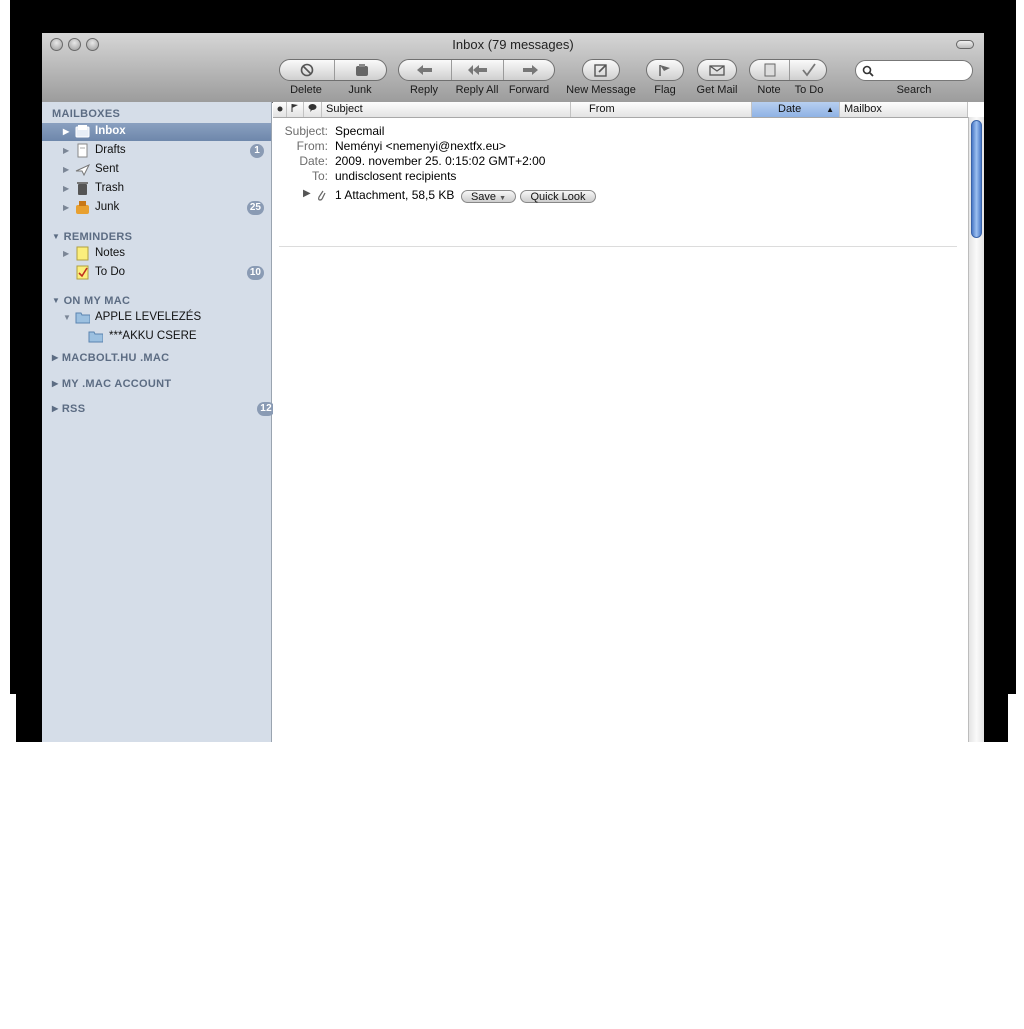  I want to click on new-message-button, so click(601, 70).